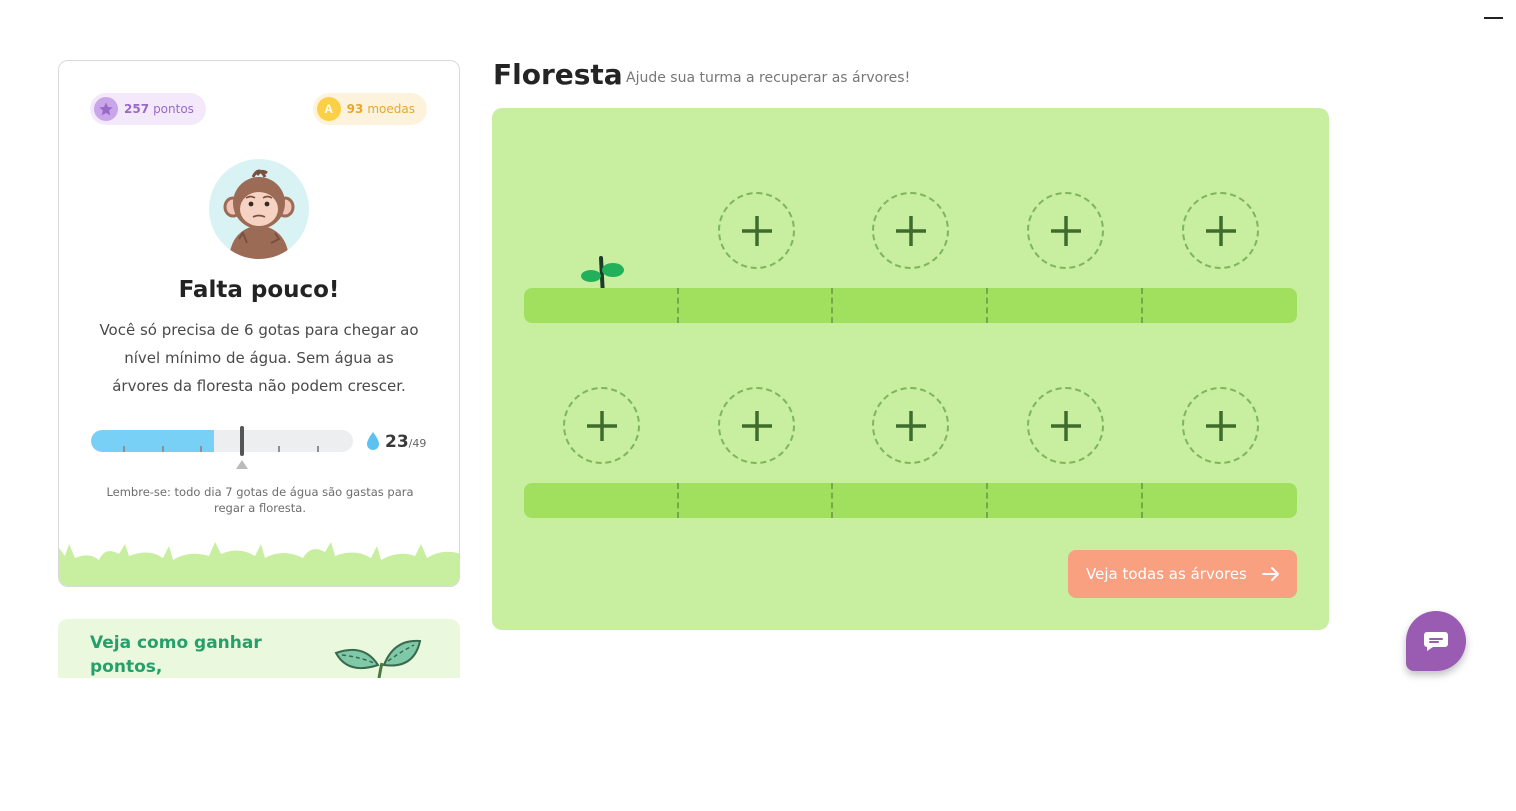 The height and width of the screenshot is (811, 1516). What do you see at coordinates (355, 109) in the screenshot?
I see `coins-value: 93` at bounding box center [355, 109].